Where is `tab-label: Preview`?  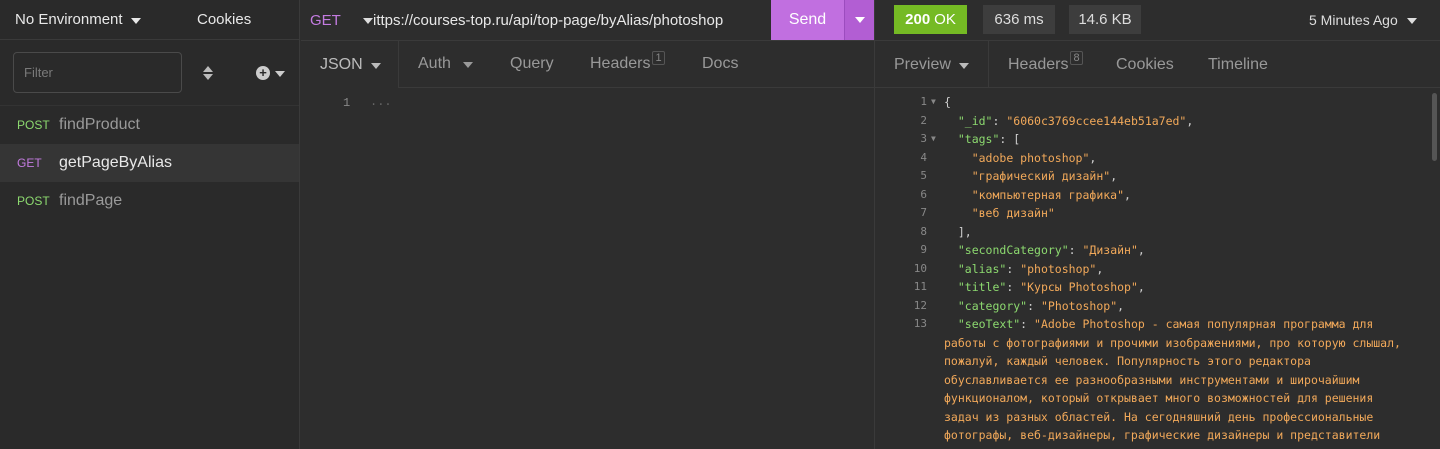
tab-label: Preview is located at coordinates (922, 64).